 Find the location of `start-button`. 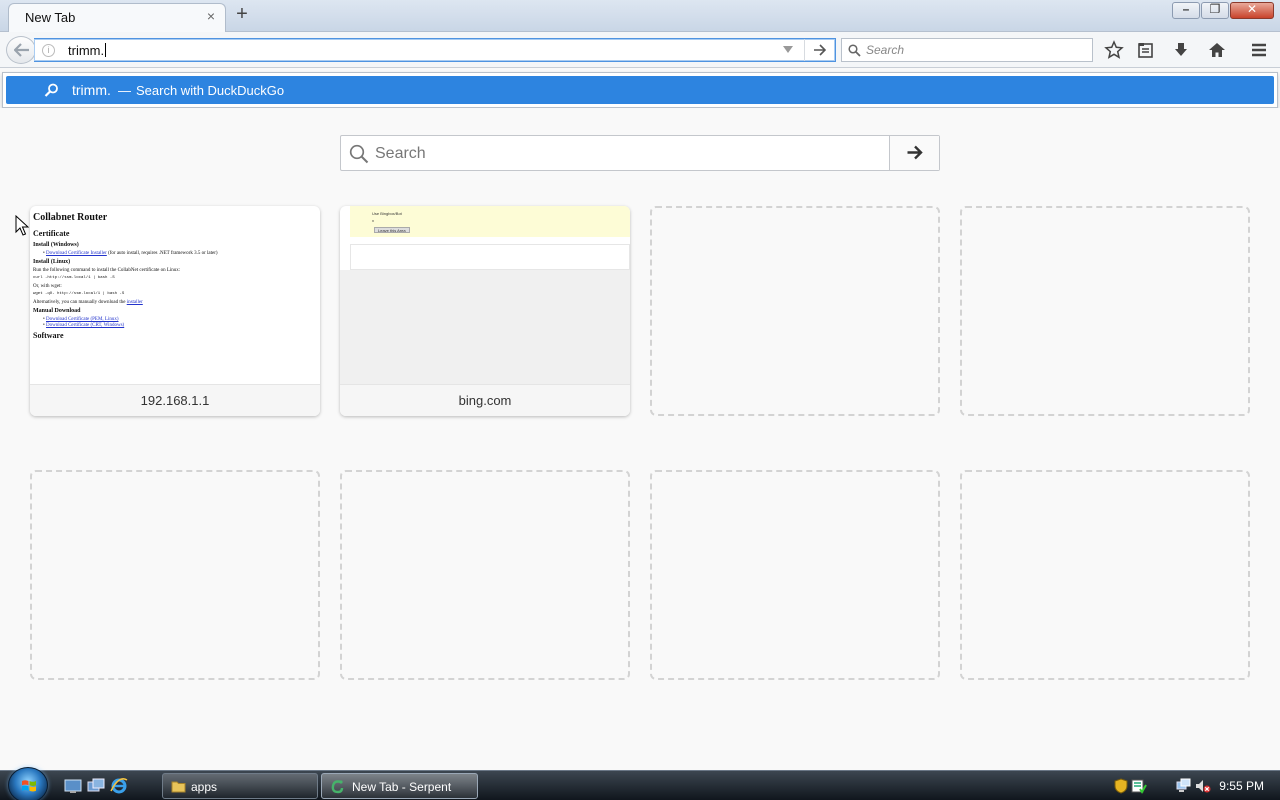

start-button is located at coordinates (28, 783).